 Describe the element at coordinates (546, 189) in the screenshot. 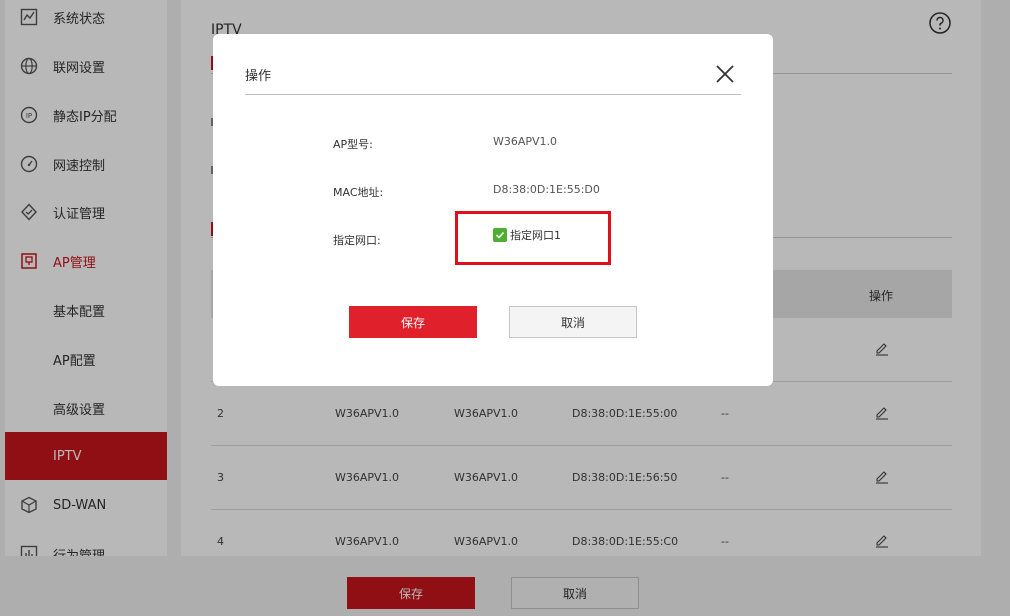

I see `mac-address-value: D8:38:0D:1E:55:D0` at that location.